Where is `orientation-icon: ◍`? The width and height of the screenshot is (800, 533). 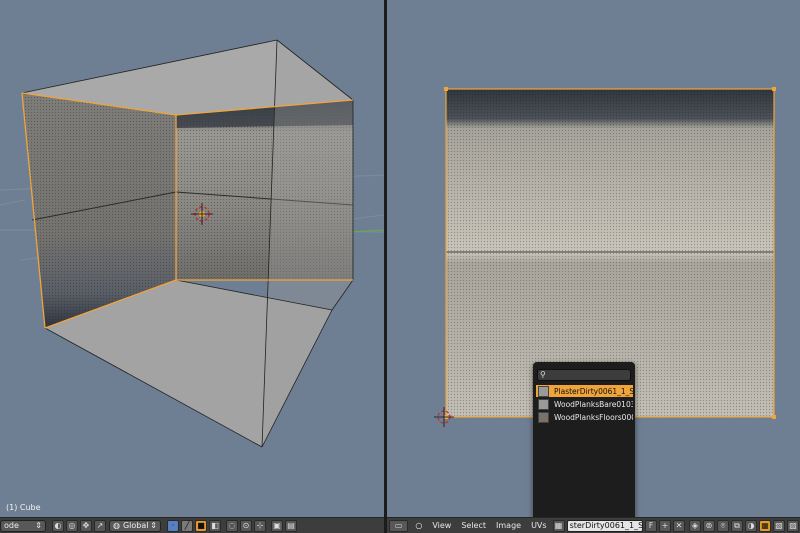
orientation-icon: ◍ is located at coordinates (116, 525).